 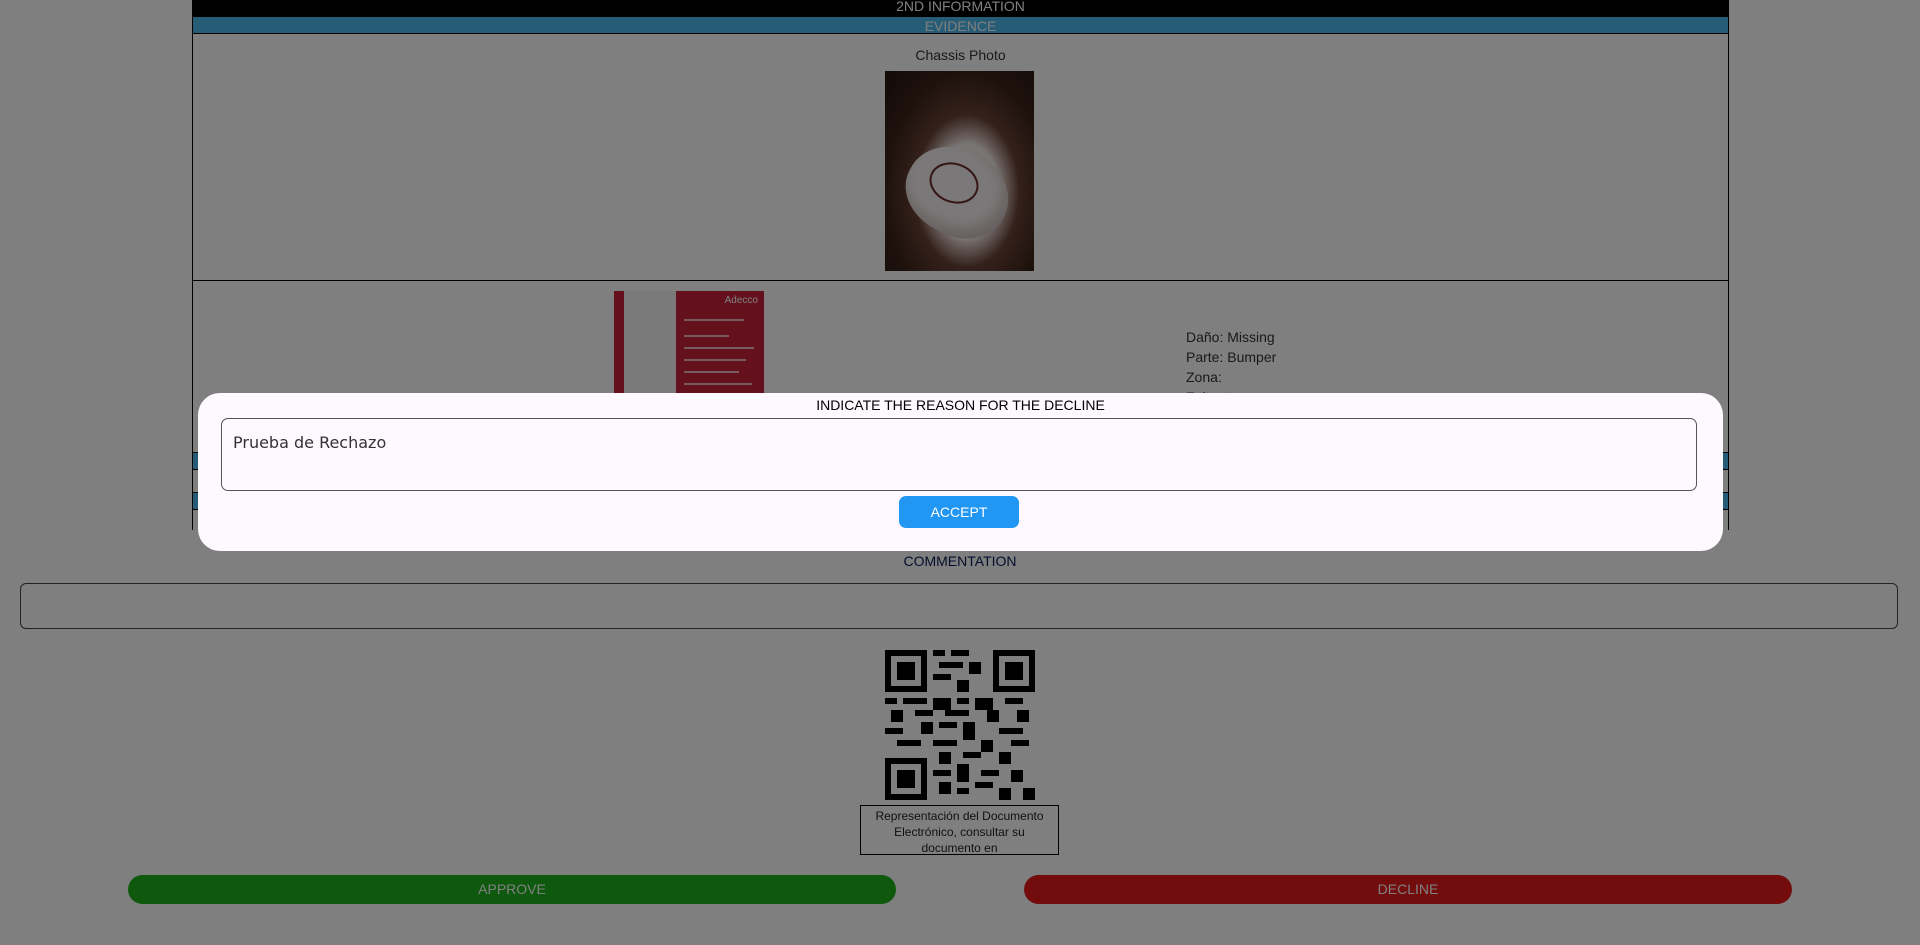 What do you see at coordinates (959, 454) in the screenshot?
I see `decline-reason-input: Prueba de Rechazo` at bounding box center [959, 454].